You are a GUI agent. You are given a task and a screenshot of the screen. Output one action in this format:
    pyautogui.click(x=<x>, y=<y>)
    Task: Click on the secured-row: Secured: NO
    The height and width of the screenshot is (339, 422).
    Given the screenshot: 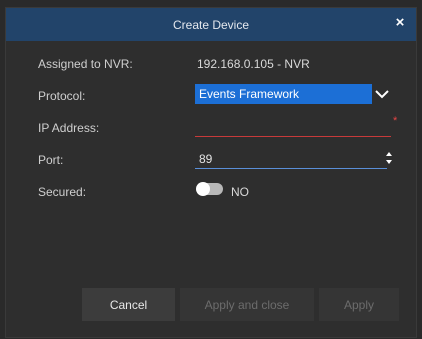 What is the action you would take?
    pyautogui.click(x=211, y=192)
    